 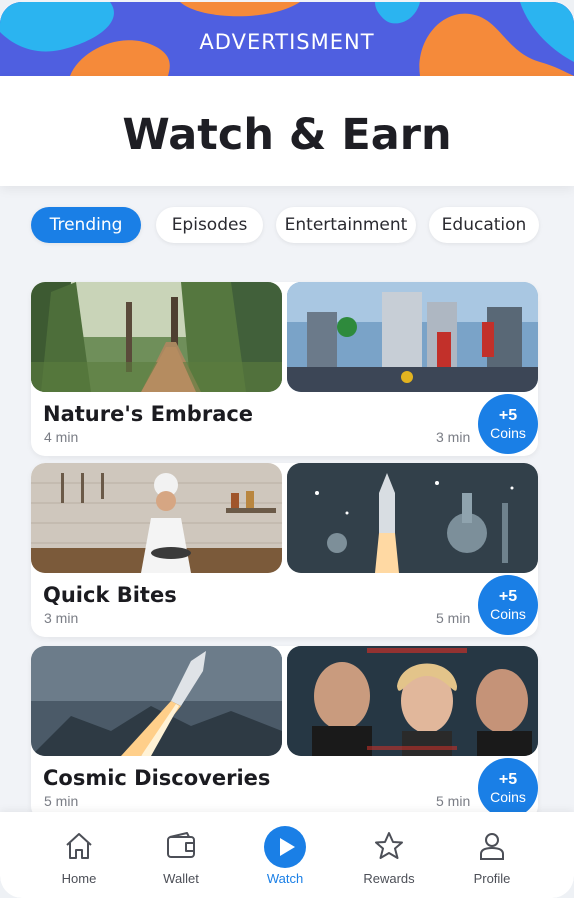 What do you see at coordinates (412, 701) in the screenshot?
I see `movie-poster-image` at bounding box center [412, 701].